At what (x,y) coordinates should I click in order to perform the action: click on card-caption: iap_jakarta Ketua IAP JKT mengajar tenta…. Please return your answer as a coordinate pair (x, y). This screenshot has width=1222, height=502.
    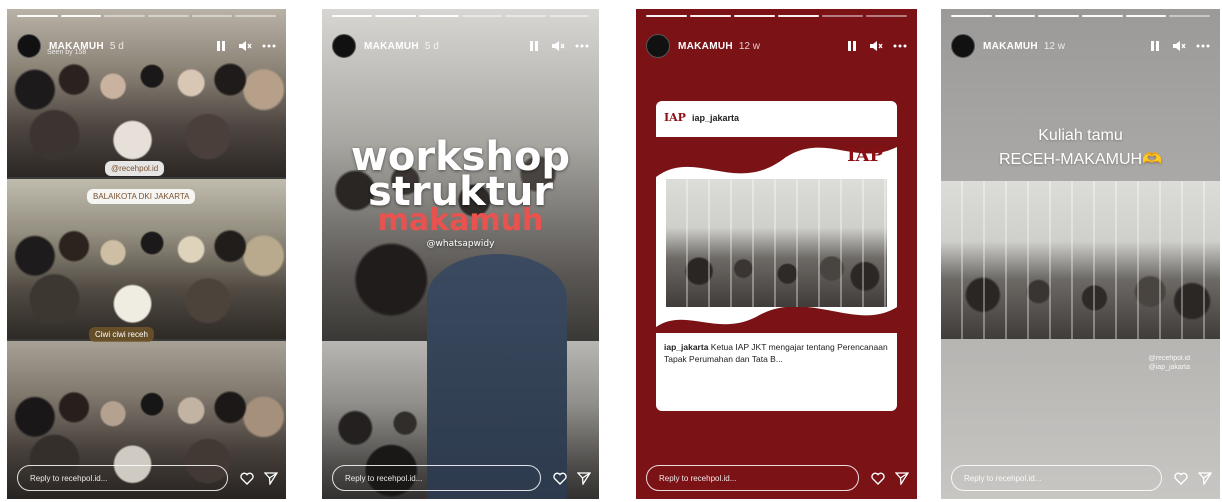
    Looking at the image, I should click on (776, 353).